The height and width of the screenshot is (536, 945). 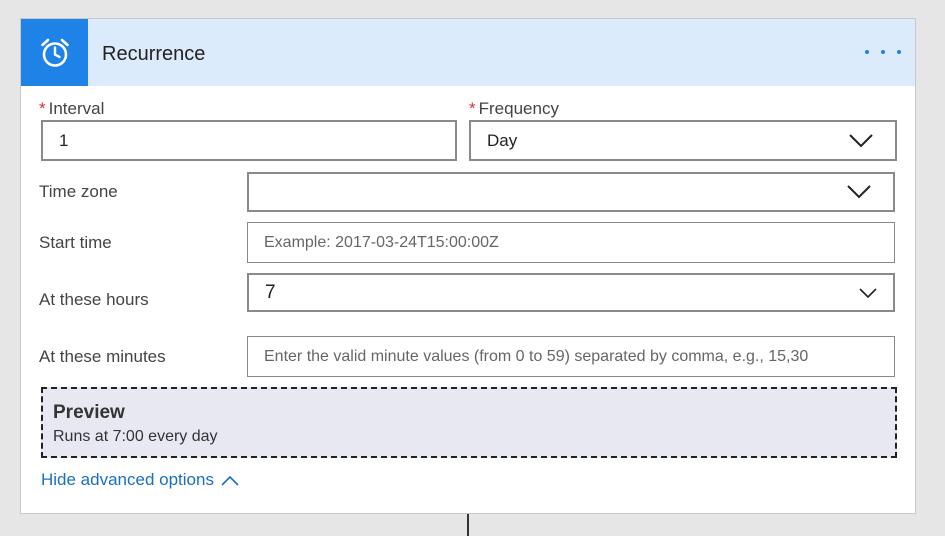 What do you see at coordinates (502, 140) in the screenshot?
I see `frequency-value: Day` at bounding box center [502, 140].